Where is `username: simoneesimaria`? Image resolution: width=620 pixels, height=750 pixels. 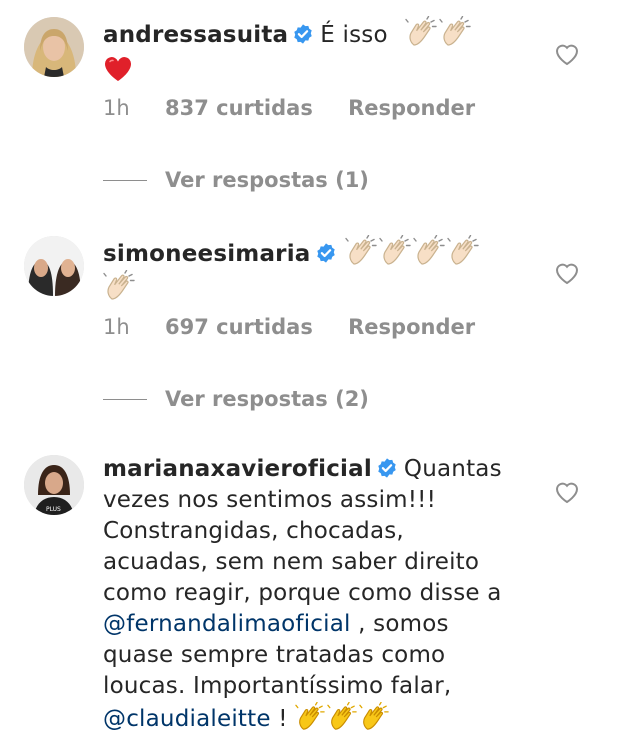
username: simoneesimaria is located at coordinates (207, 254).